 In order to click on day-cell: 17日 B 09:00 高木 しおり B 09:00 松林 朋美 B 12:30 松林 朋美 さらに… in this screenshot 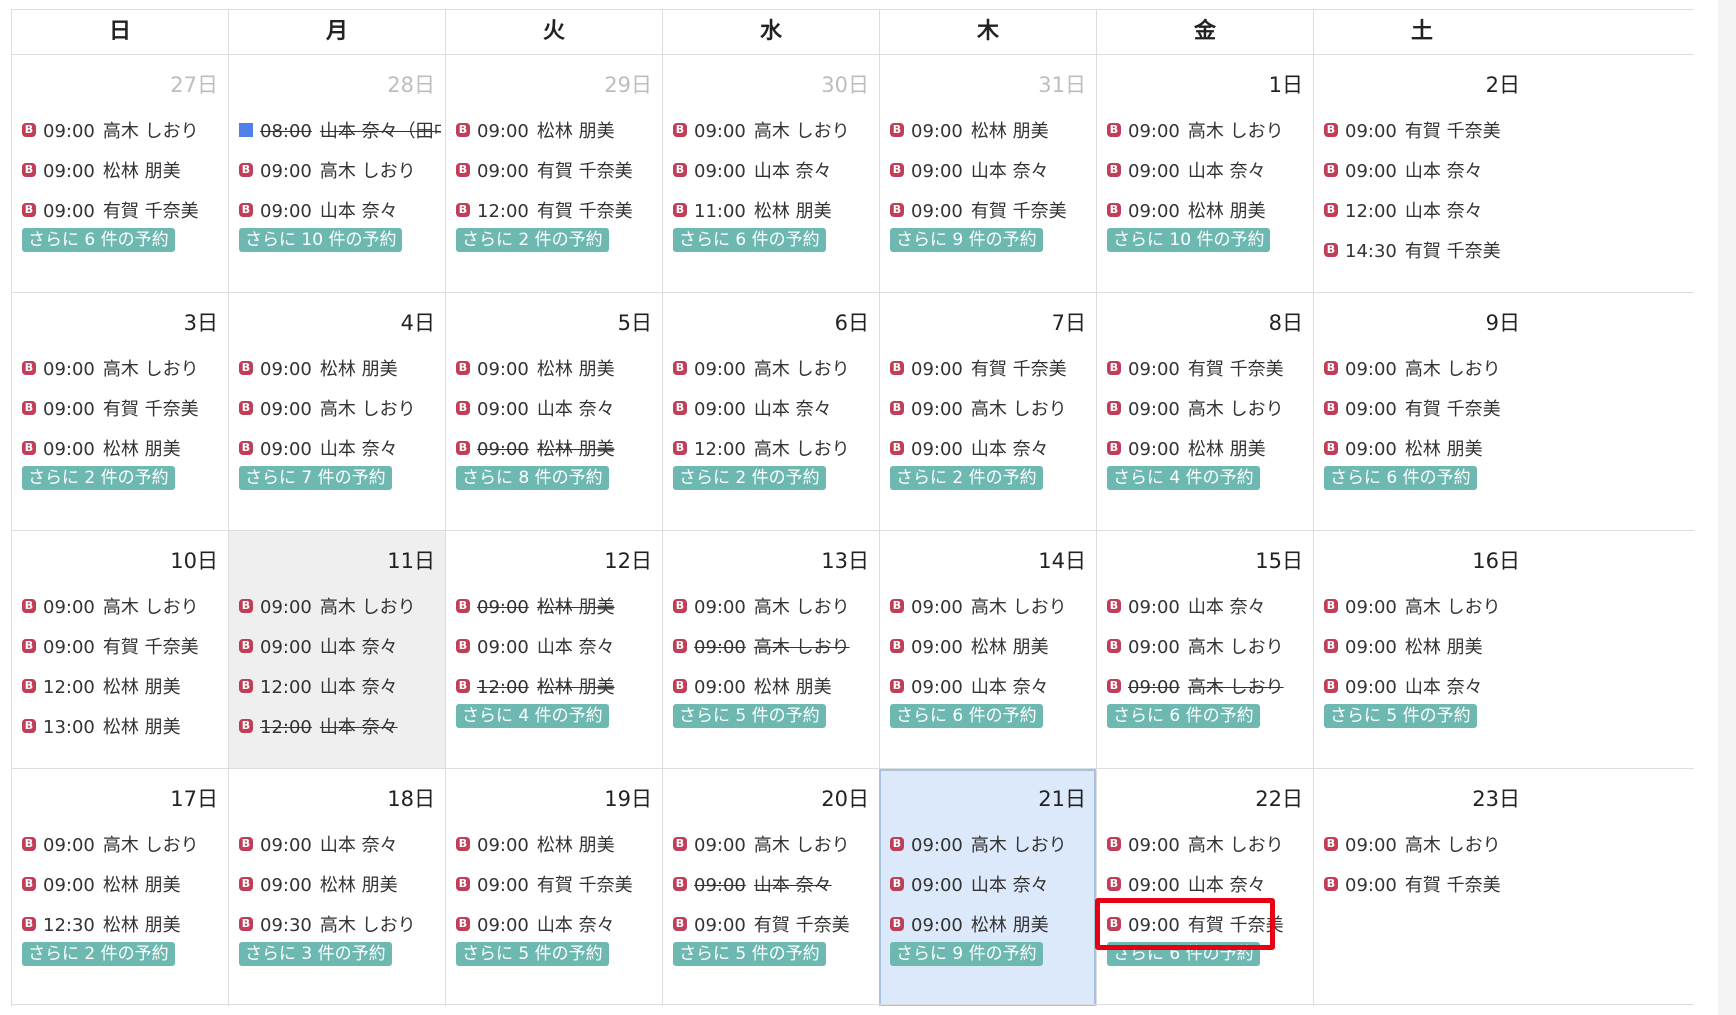, I will do `click(119, 887)`.